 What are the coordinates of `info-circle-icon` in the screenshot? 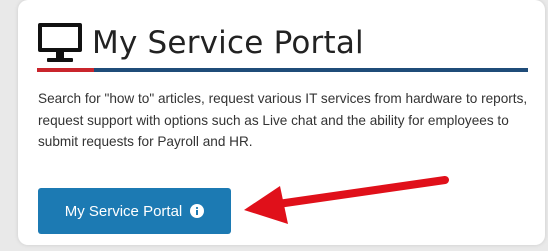 It's located at (197, 211).